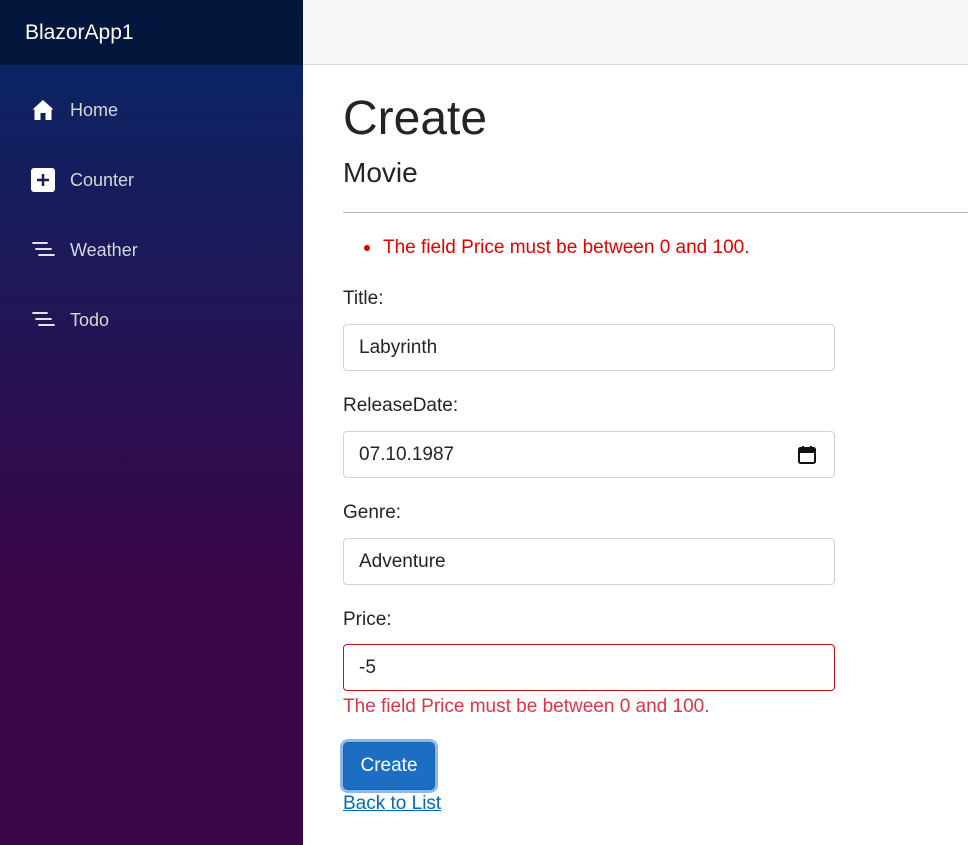  What do you see at coordinates (42, 180) in the screenshot?
I see `plus-square-icon` at bounding box center [42, 180].